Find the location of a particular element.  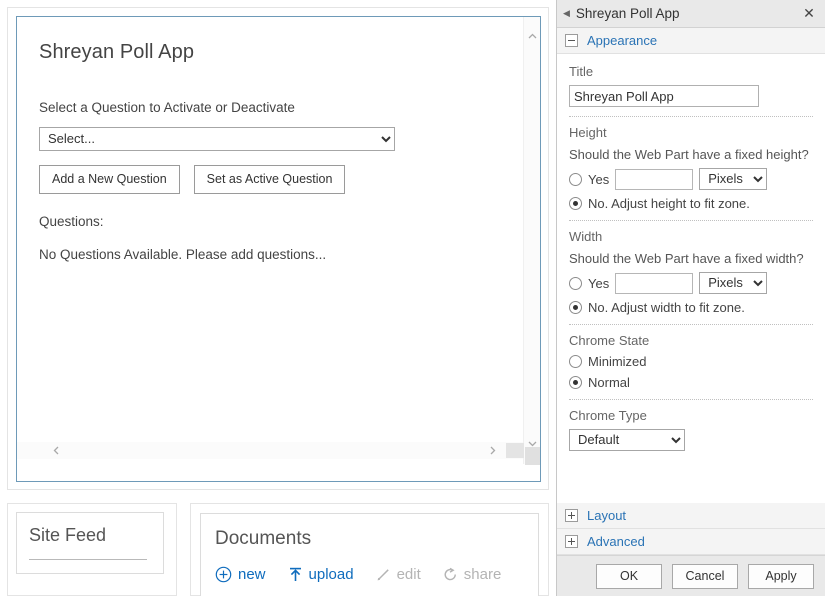

upload-command: upload is located at coordinates (321, 574).